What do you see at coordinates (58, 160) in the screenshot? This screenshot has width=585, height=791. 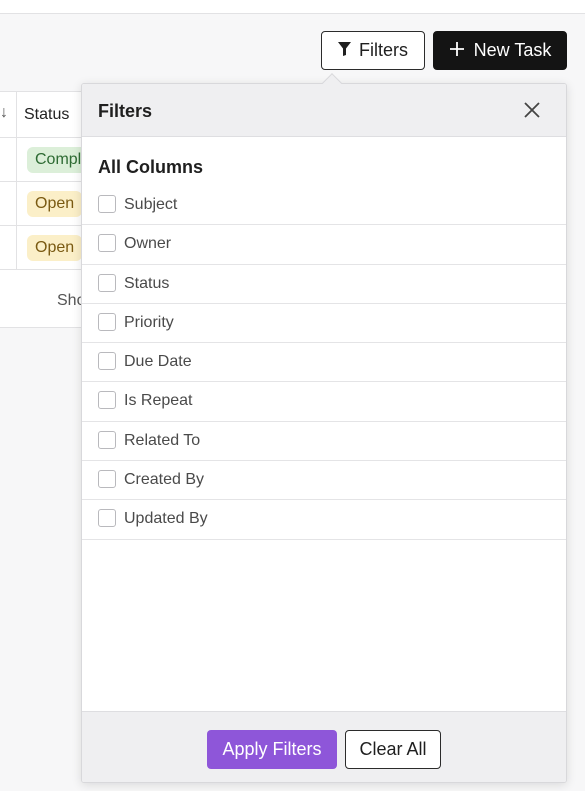 I see `status-badge: Compl` at bounding box center [58, 160].